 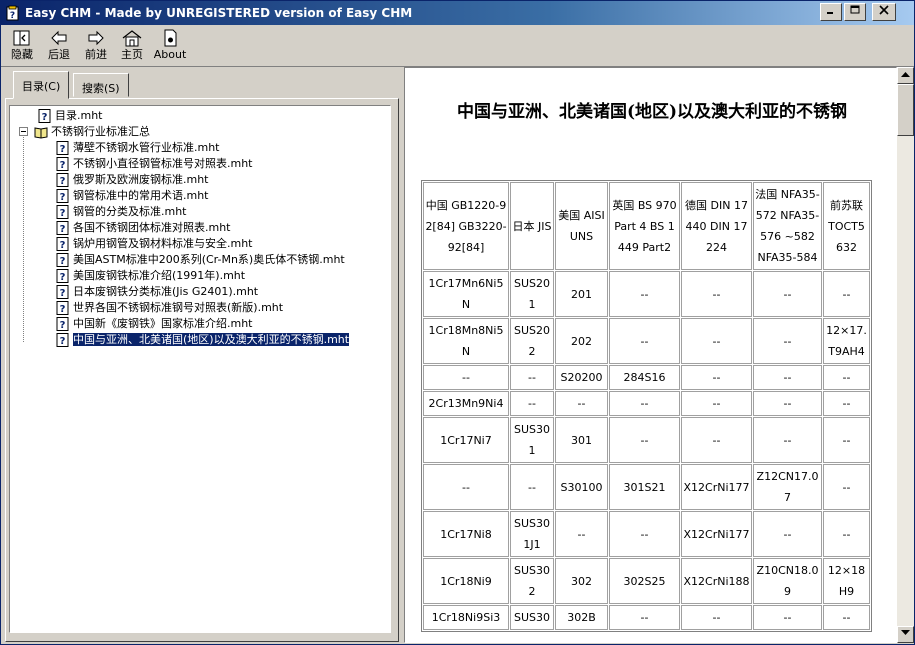 I want to click on table-cell: 302S25, so click(x=644, y=581).